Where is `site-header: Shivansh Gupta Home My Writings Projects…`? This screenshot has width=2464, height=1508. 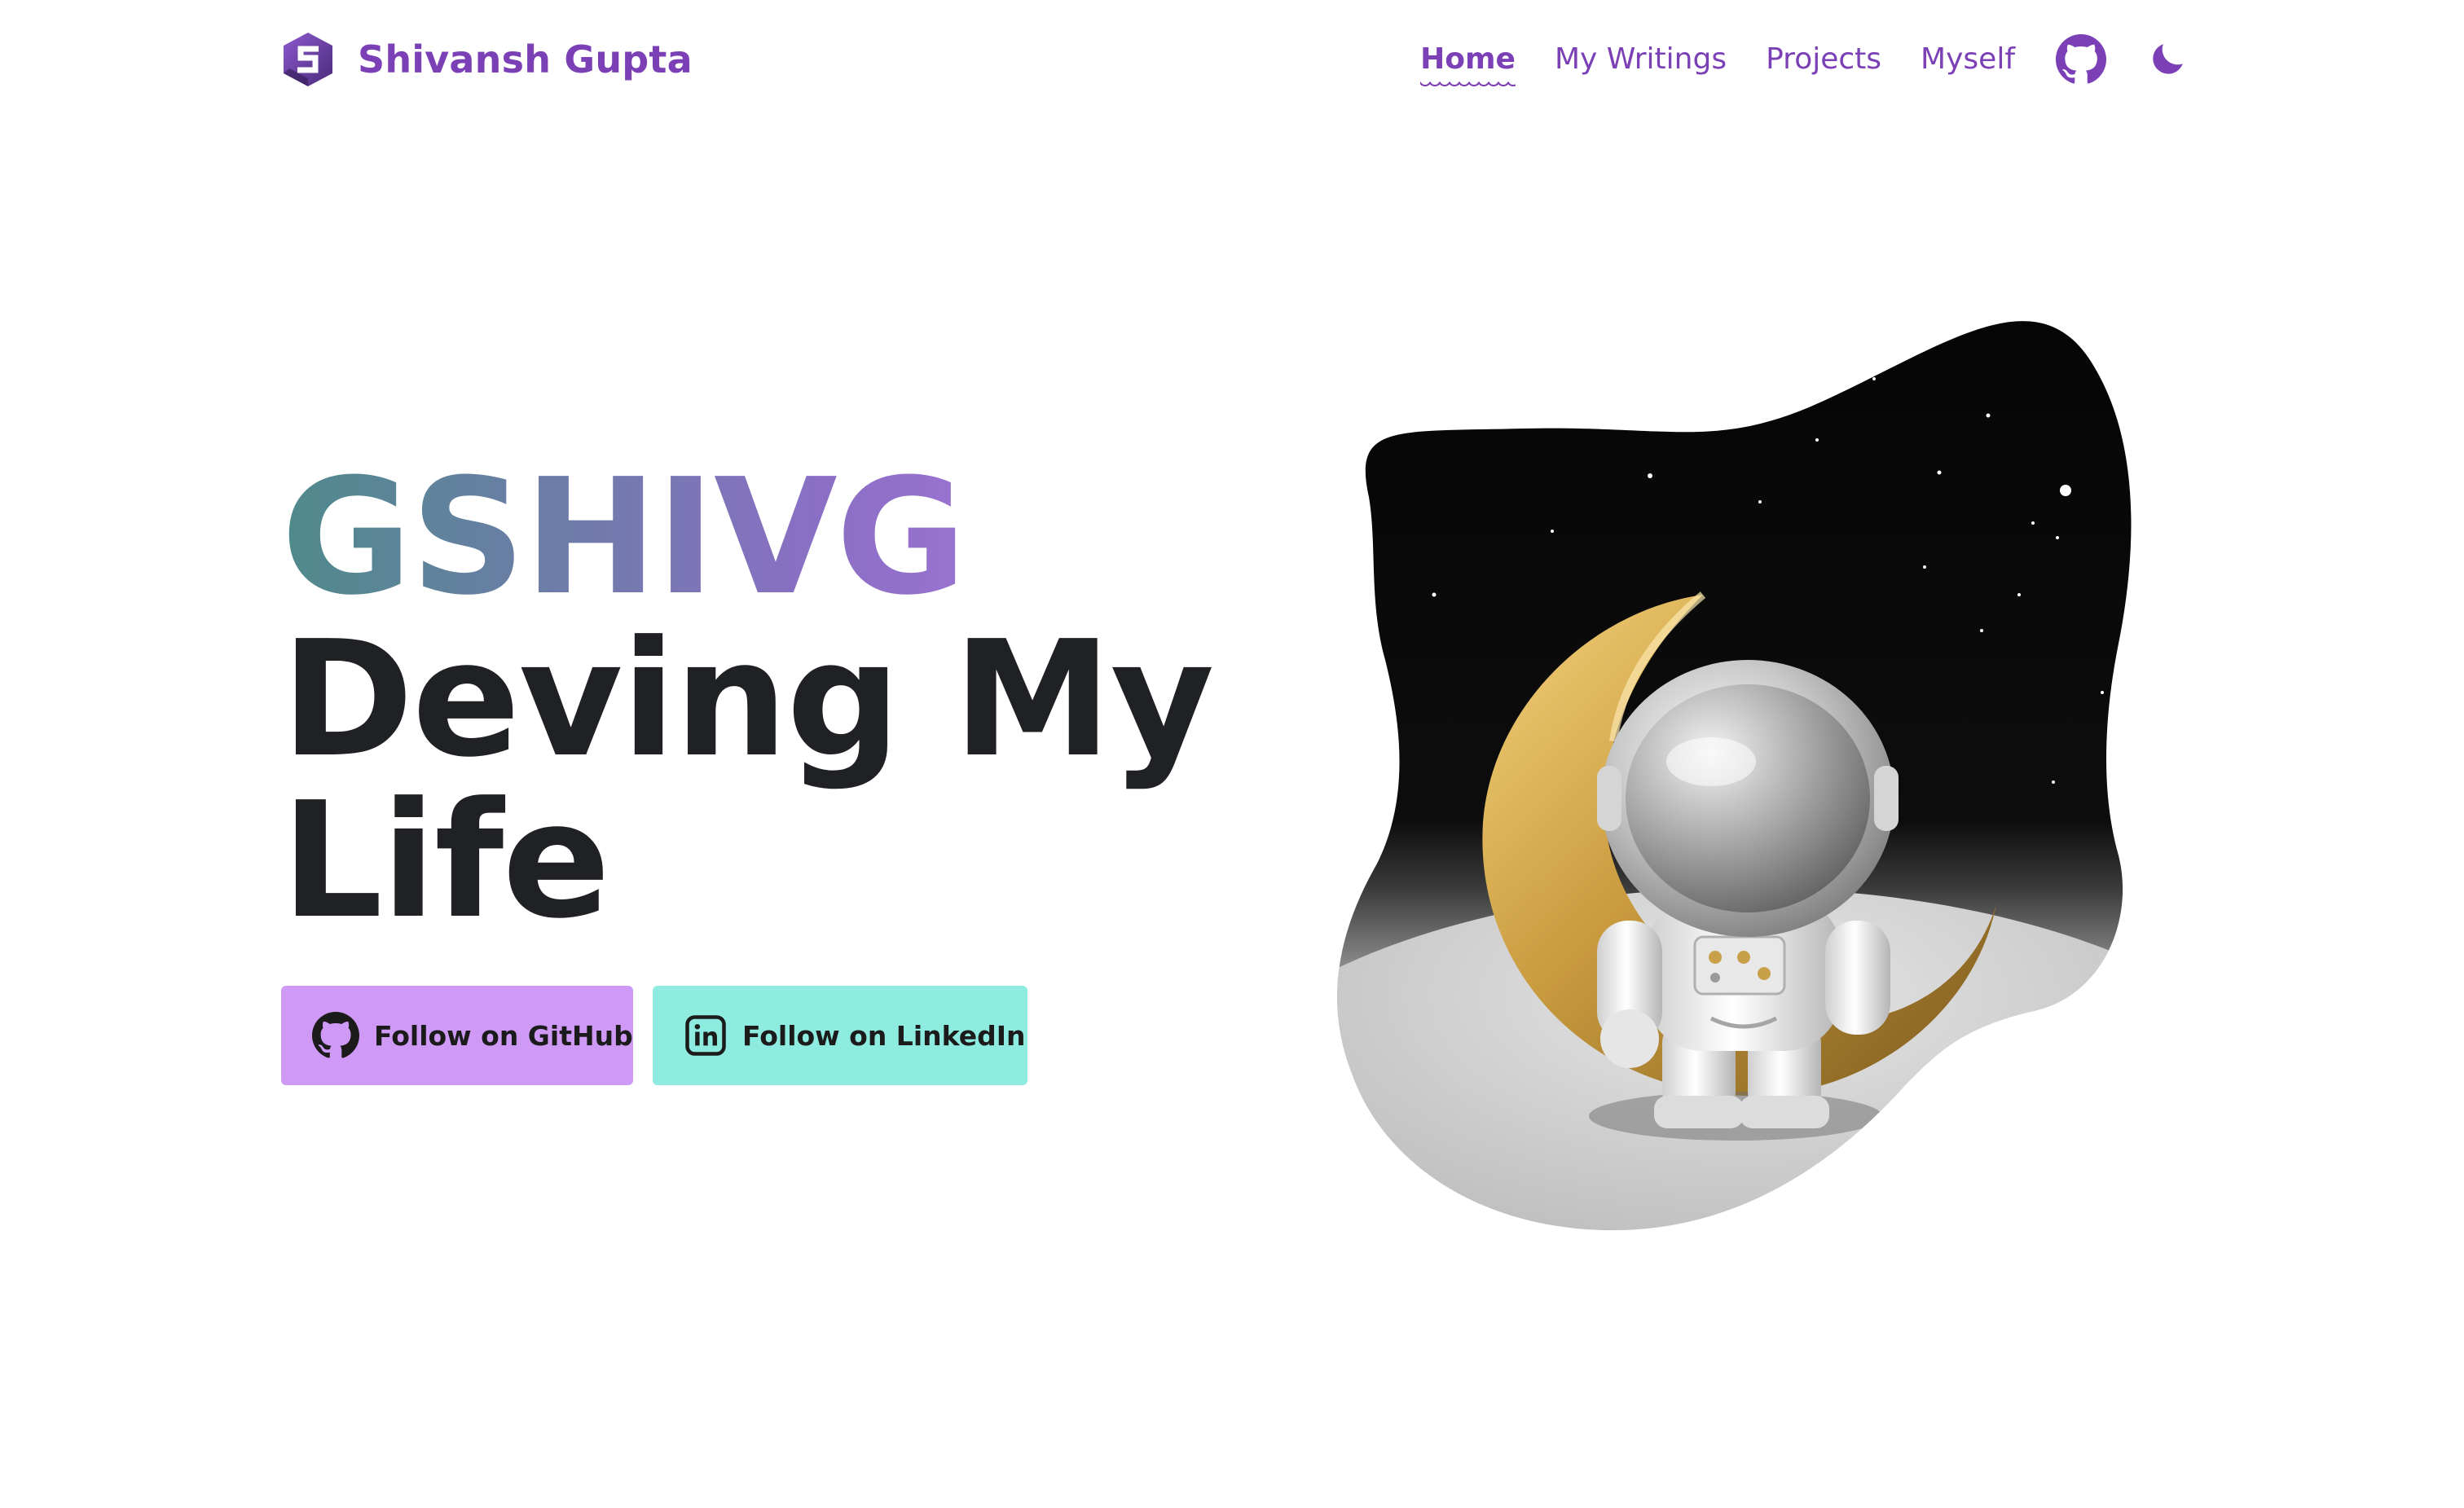
site-header: Shivansh Gupta Home My Writings Projects… is located at coordinates (1234, 59).